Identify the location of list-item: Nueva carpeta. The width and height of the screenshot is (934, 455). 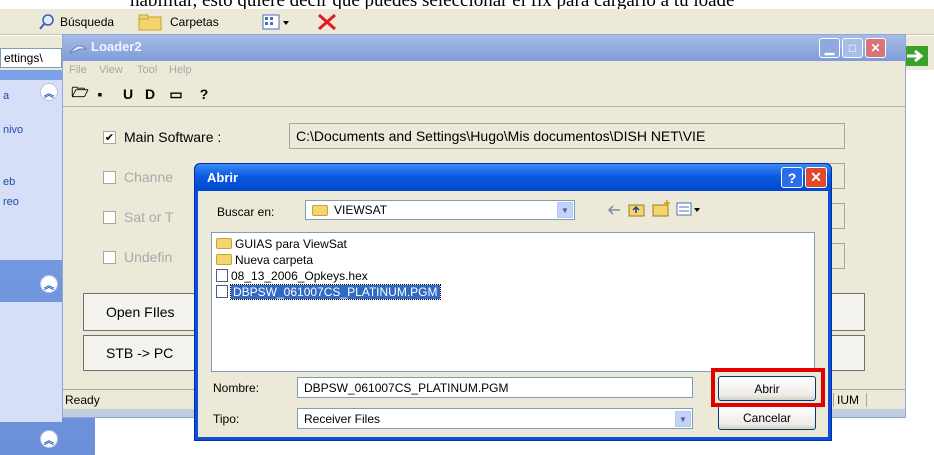
(264, 259).